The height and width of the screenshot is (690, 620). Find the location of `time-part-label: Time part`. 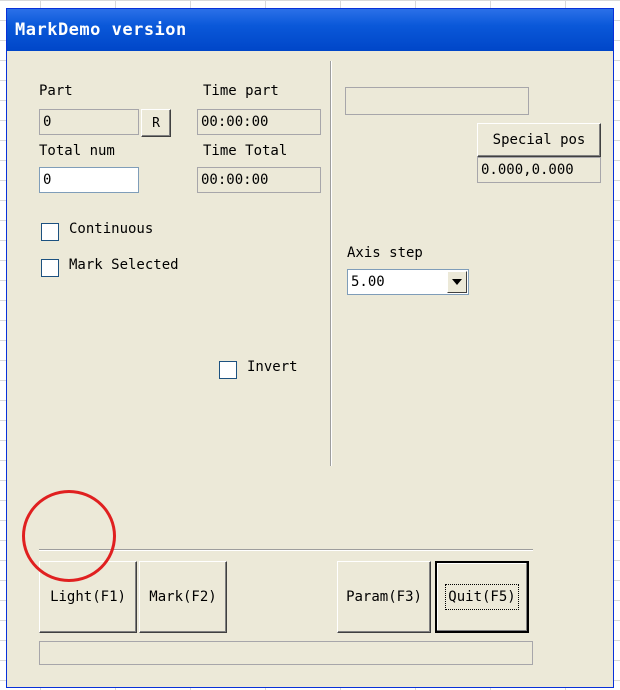

time-part-label: Time part is located at coordinates (241, 91).